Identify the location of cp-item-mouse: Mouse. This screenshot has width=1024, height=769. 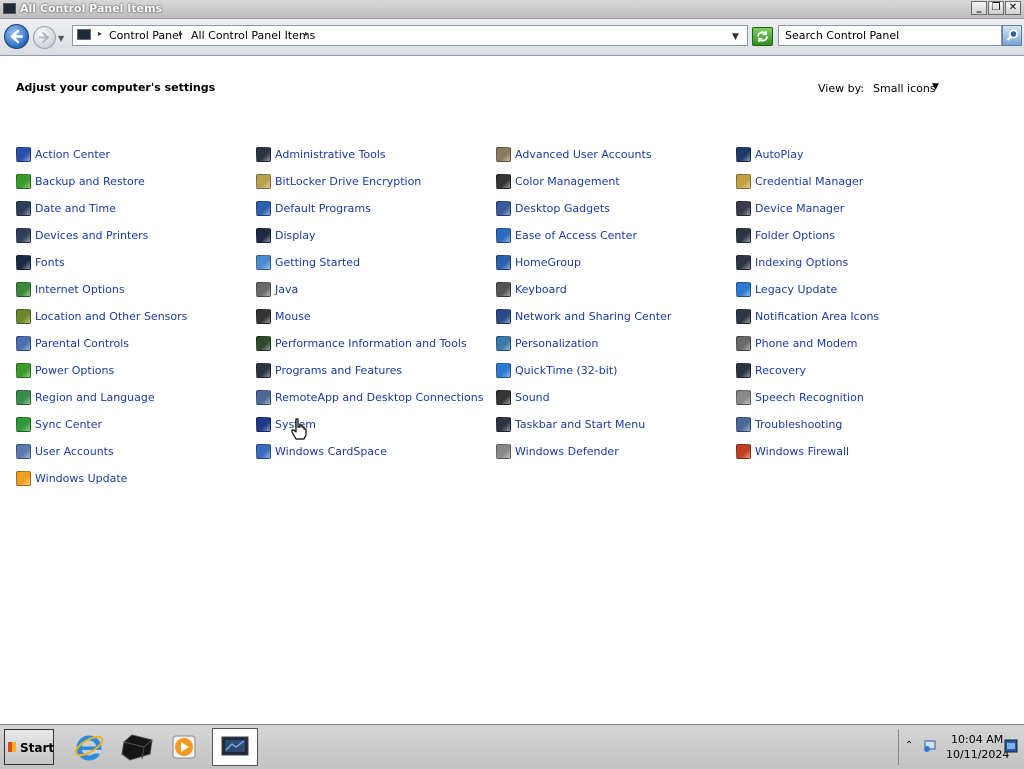
(371, 317).